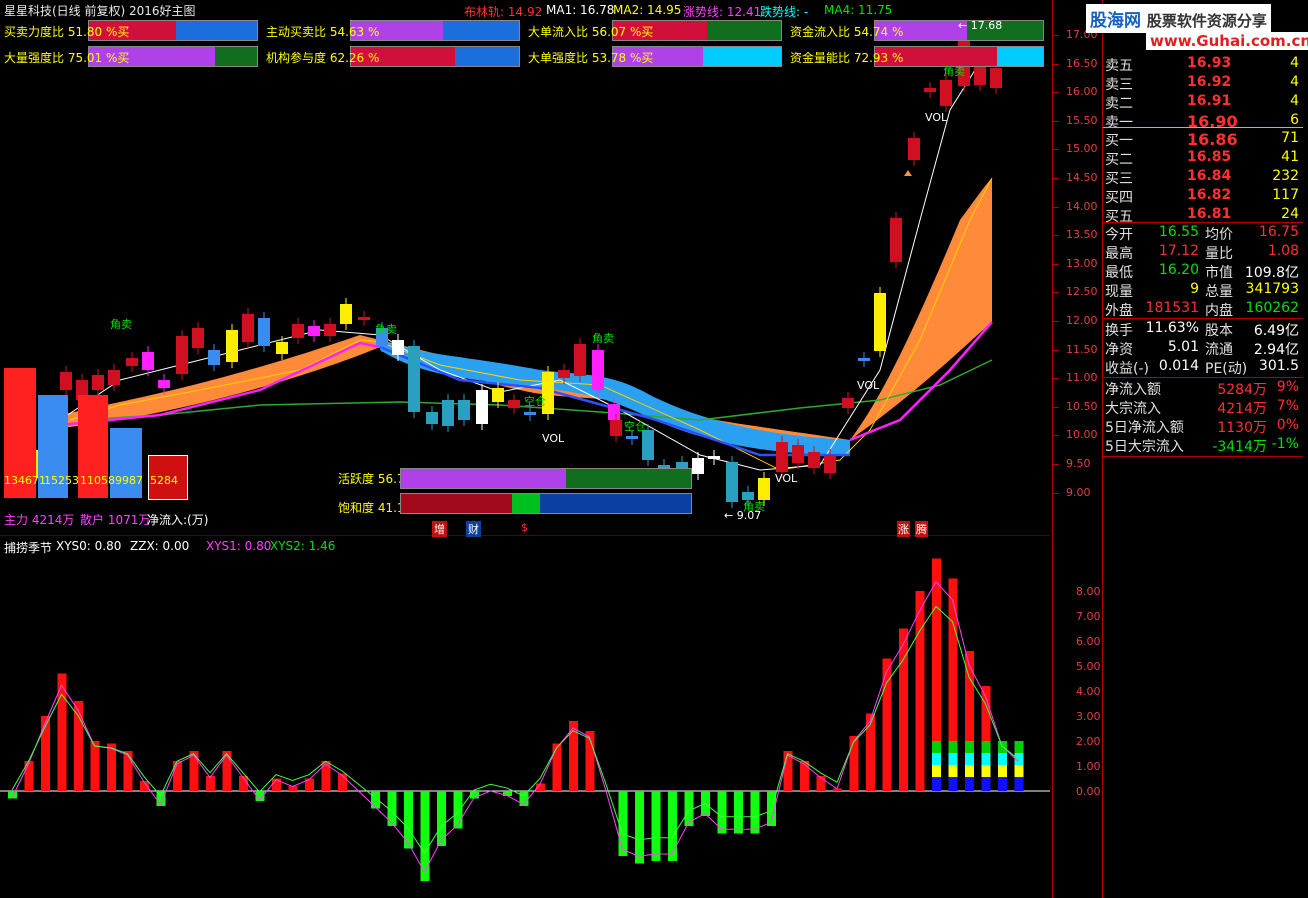  Describe the element at coordinates (67, 58) in the screenshot. I see `indicator-label: 大量强度比 75.01 %买` at that location.